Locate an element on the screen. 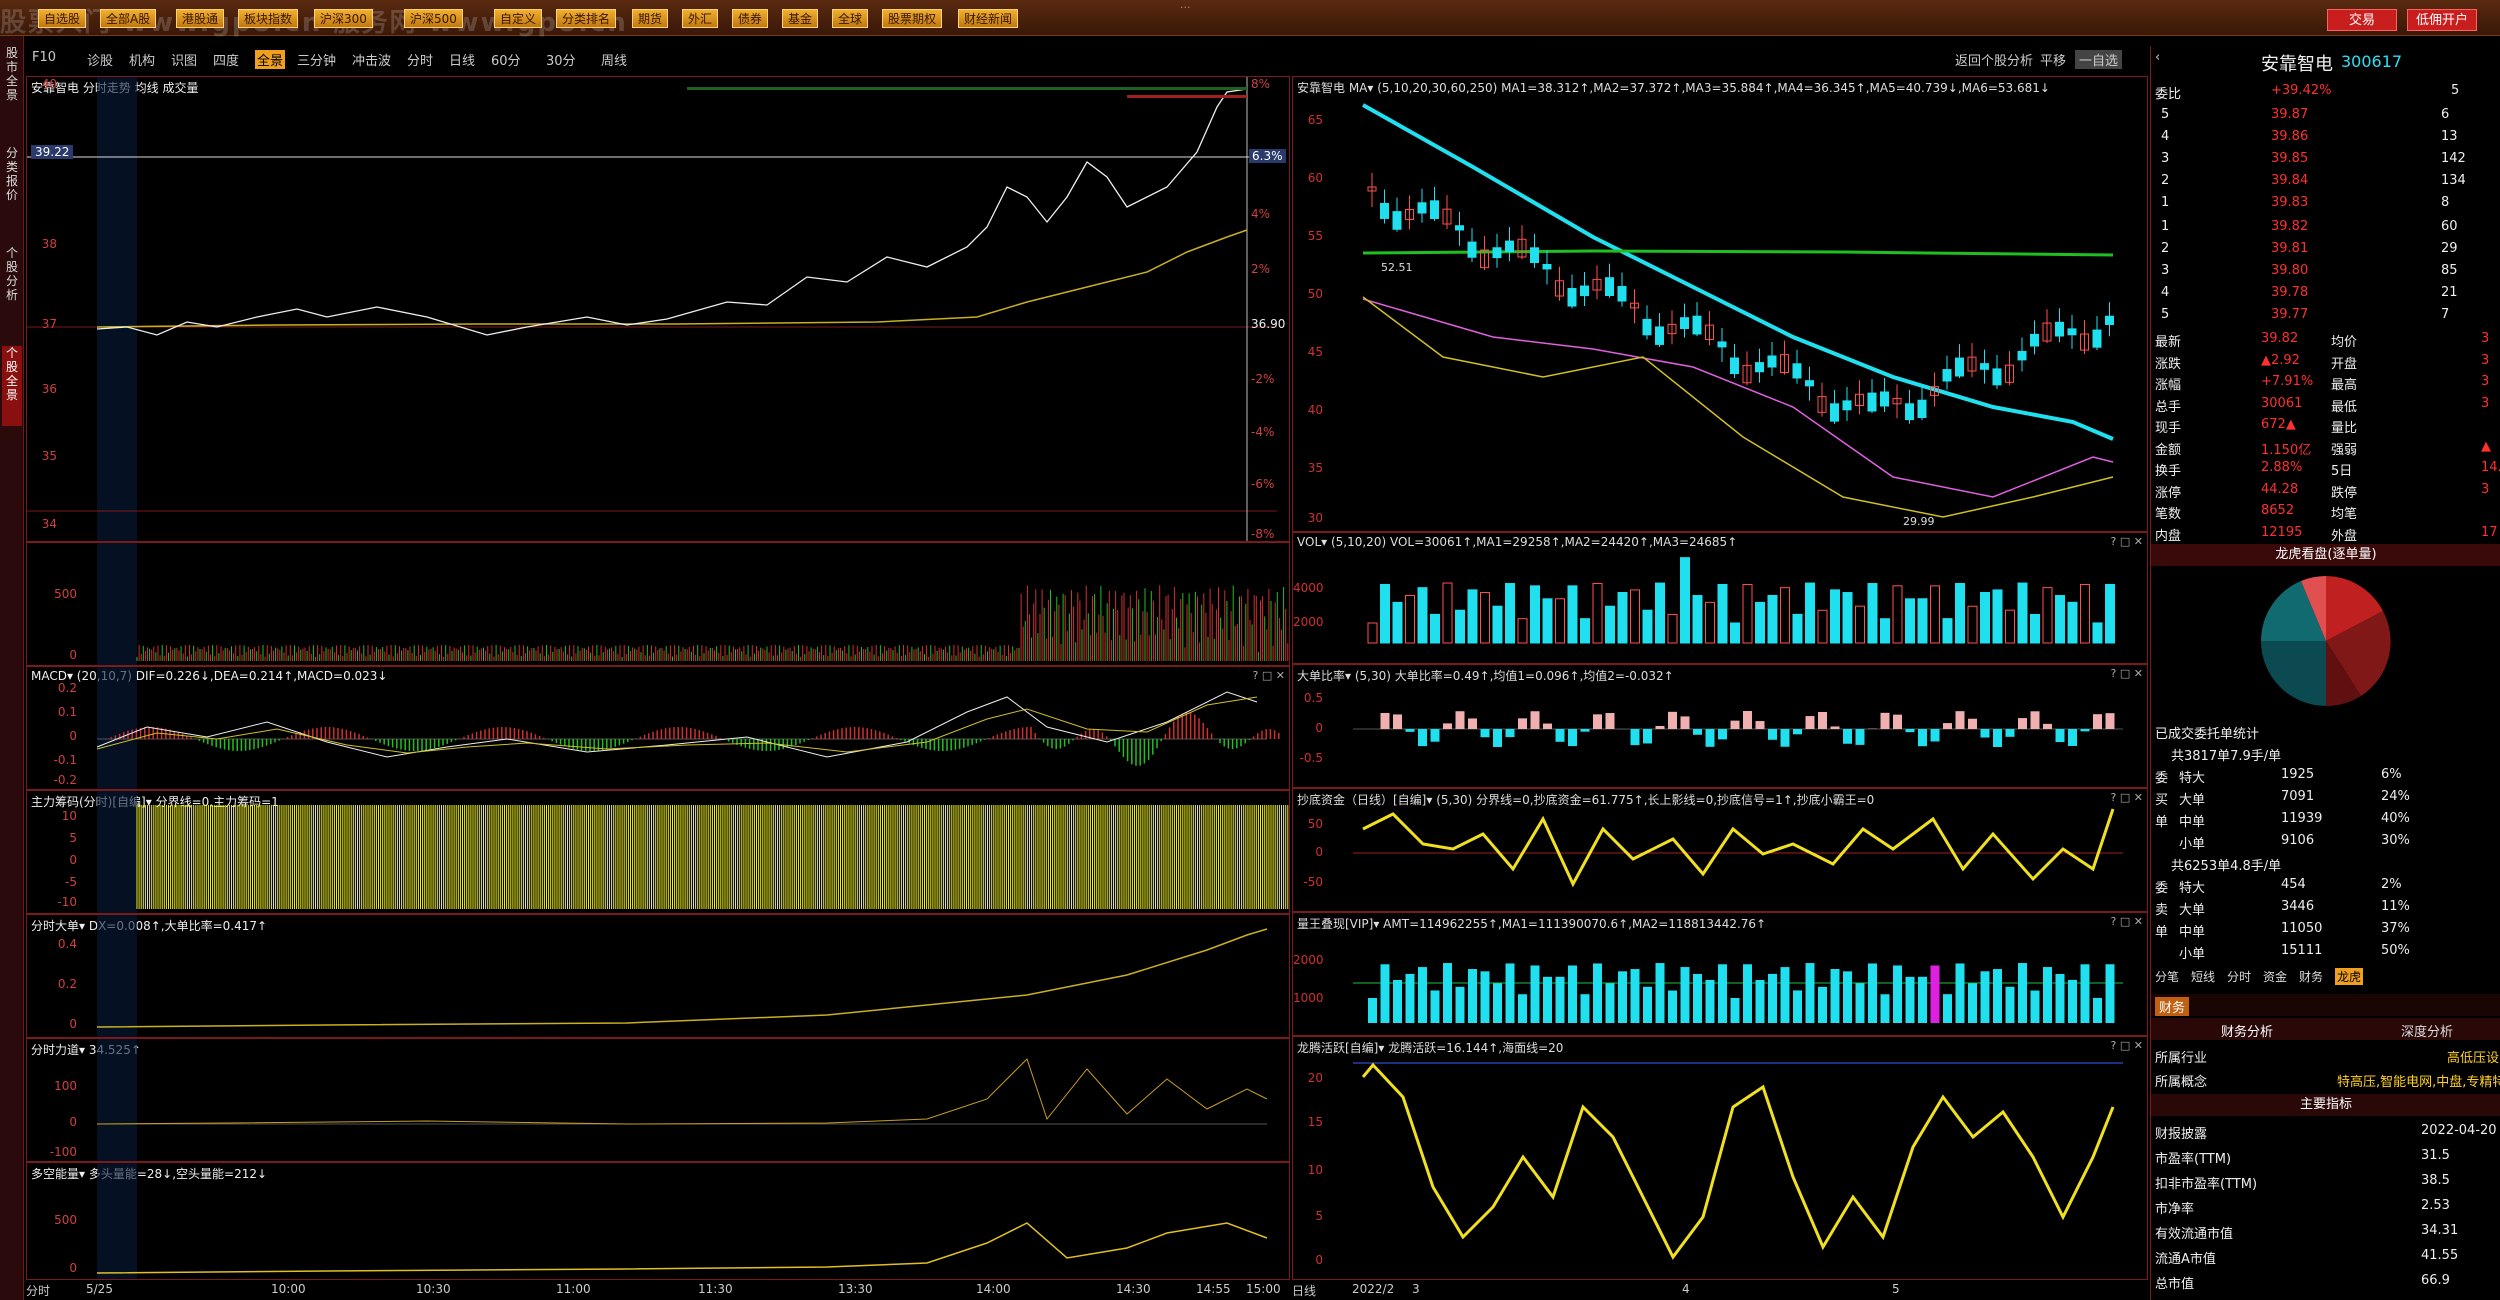  concept-row: 所属概念 特高压,智能电网,中盘,专精特 is located at coordinates (2327, 1082).